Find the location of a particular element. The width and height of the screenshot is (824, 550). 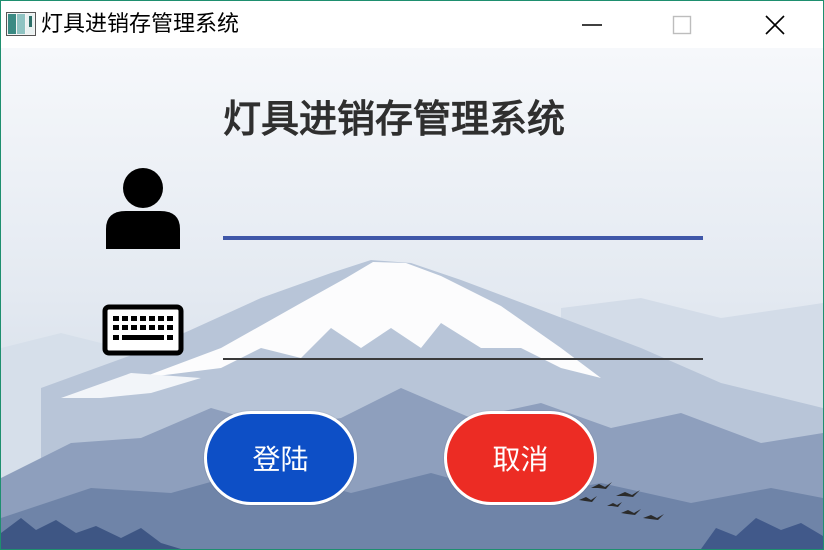

minimize-icon is located at coordinates (592, 24).